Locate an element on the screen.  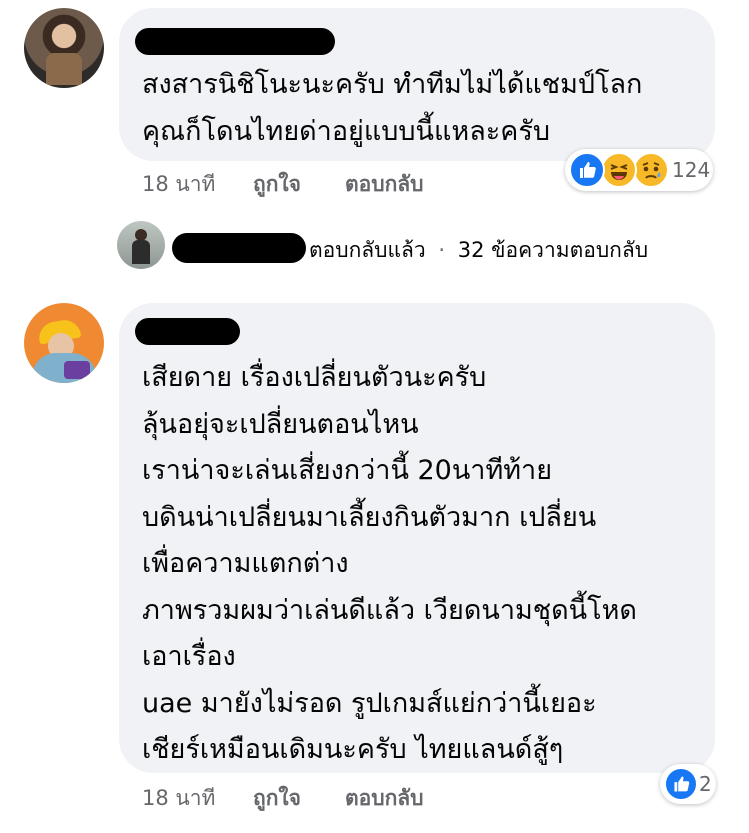
comment-line: ลุ้นอยุ่จะเปลี่ยนตอนไหน is located at coordinates (280, 424).